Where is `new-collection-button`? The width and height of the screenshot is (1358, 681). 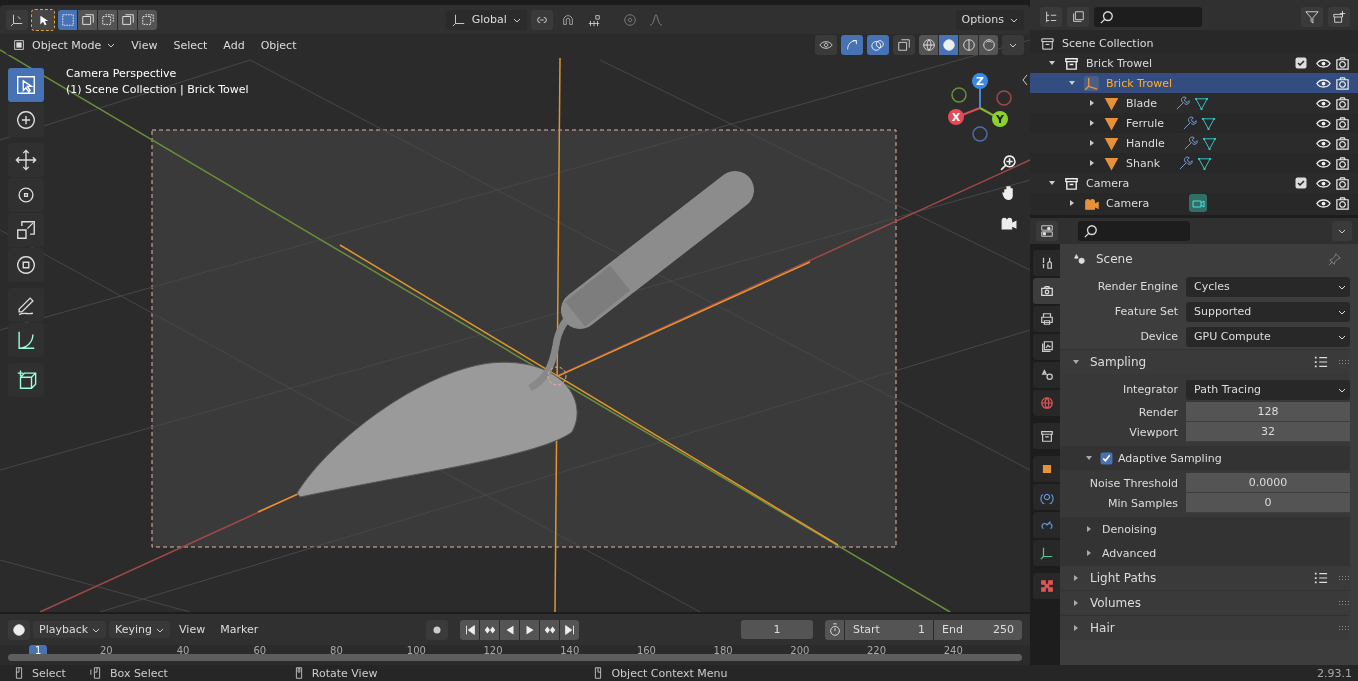 new-collection-button is located at coordinates (1339, 17).